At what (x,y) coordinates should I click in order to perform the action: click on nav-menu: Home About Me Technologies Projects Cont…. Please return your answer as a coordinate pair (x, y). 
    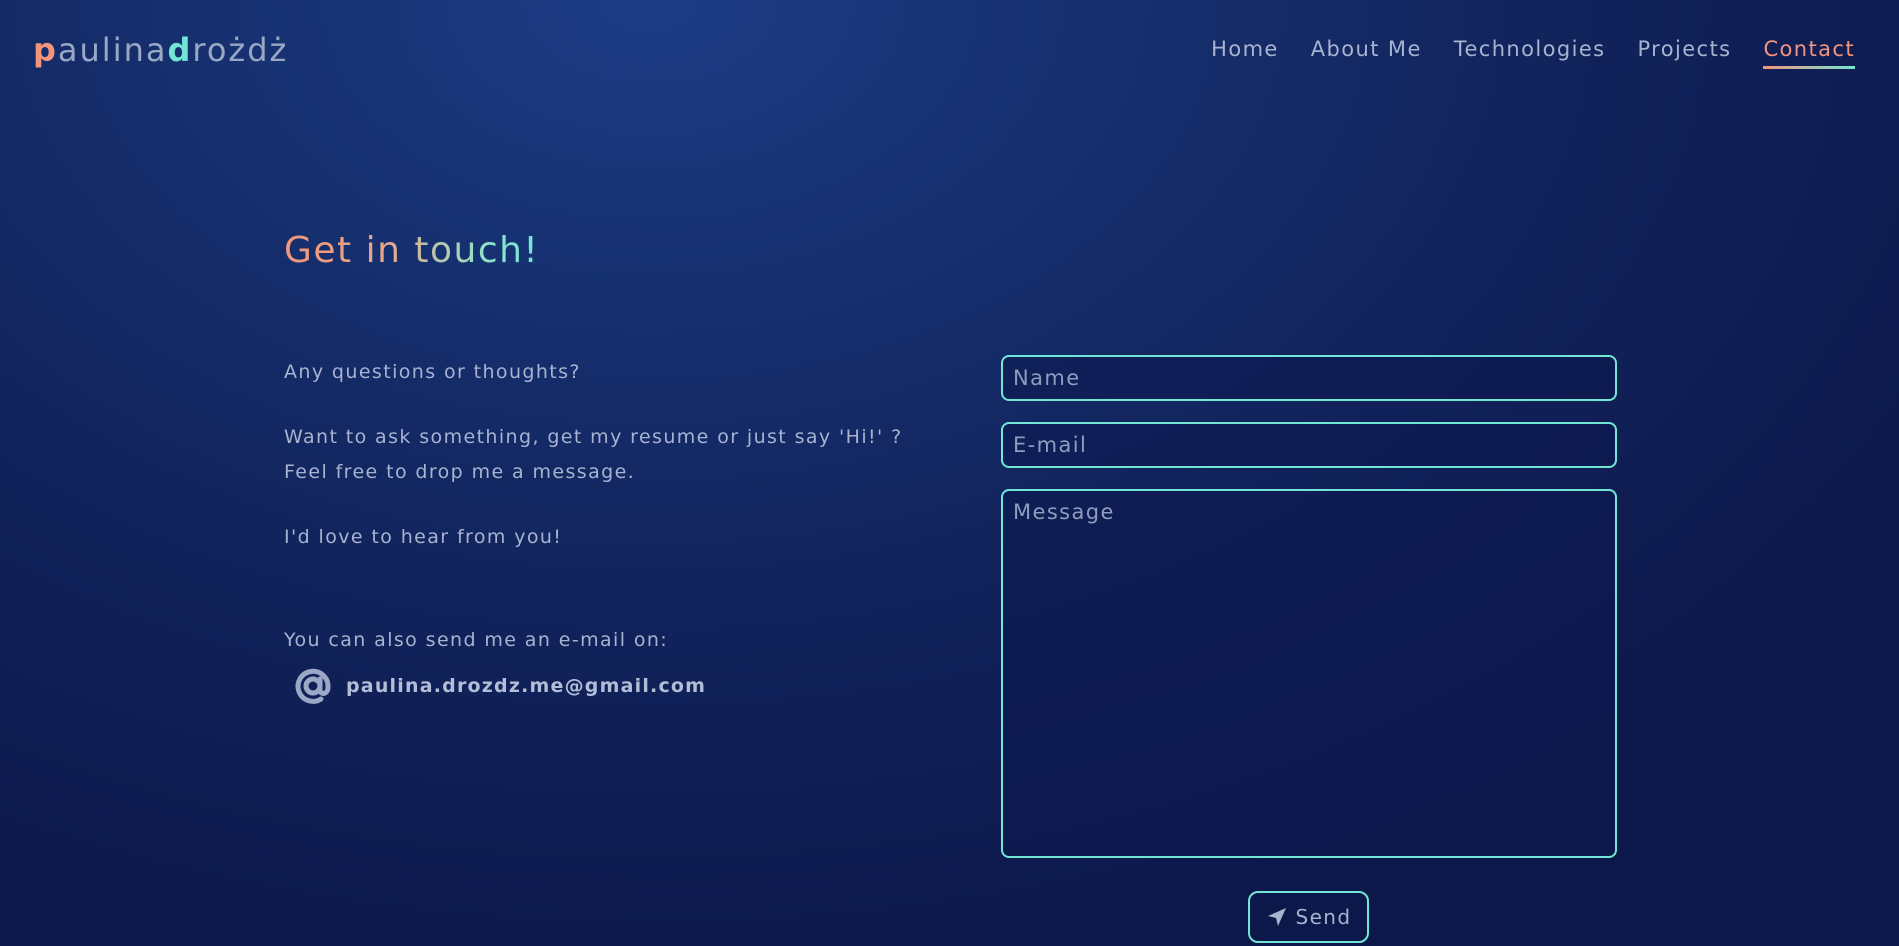
    Looking at the image, I should click on (1533, 51).